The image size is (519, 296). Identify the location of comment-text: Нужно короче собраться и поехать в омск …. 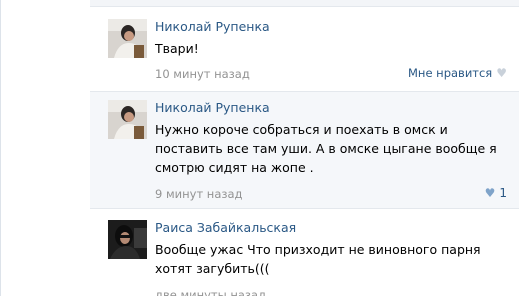
(332, 148).